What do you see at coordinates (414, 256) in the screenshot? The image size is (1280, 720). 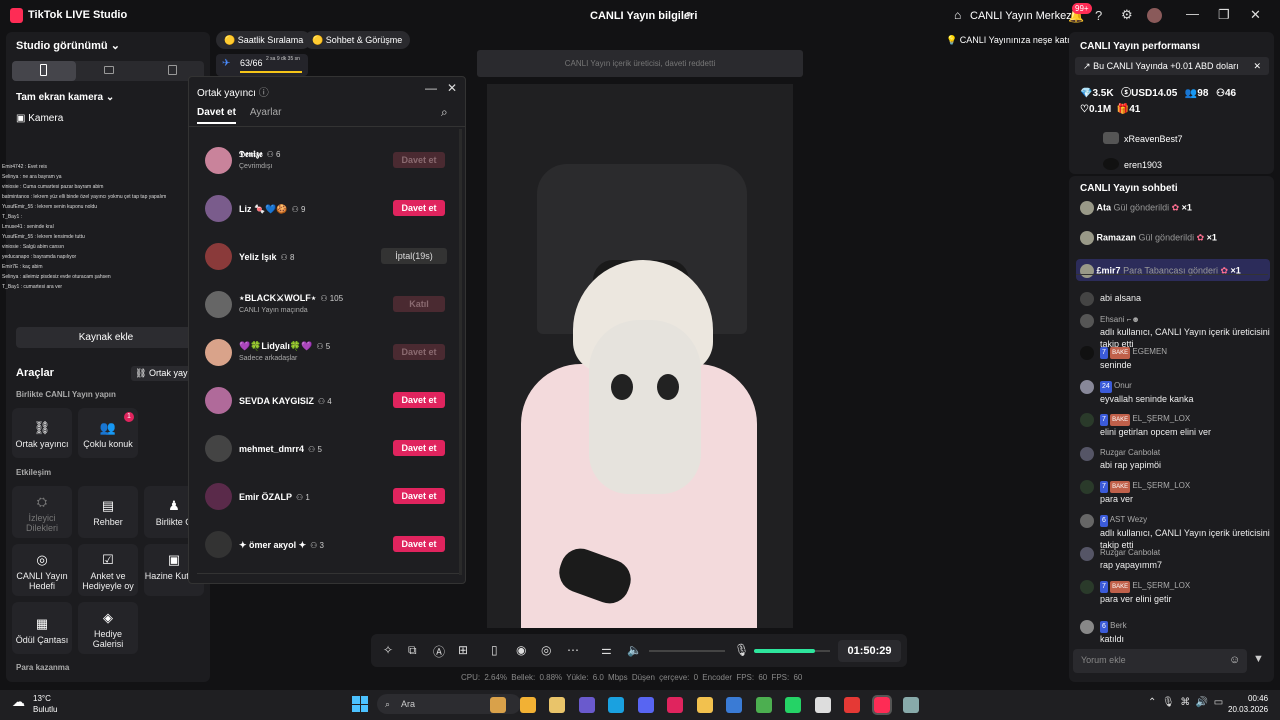 I see `invite-button: İptal(19s)` at bounding box center [414, 256].